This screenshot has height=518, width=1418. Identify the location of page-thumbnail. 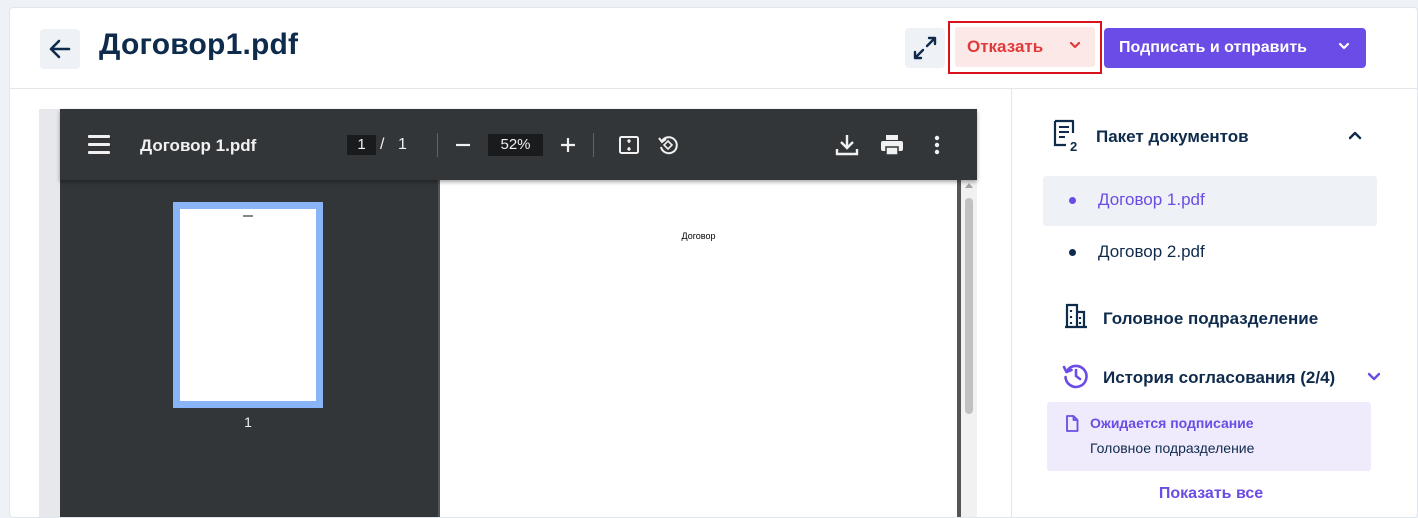
(248, 305).